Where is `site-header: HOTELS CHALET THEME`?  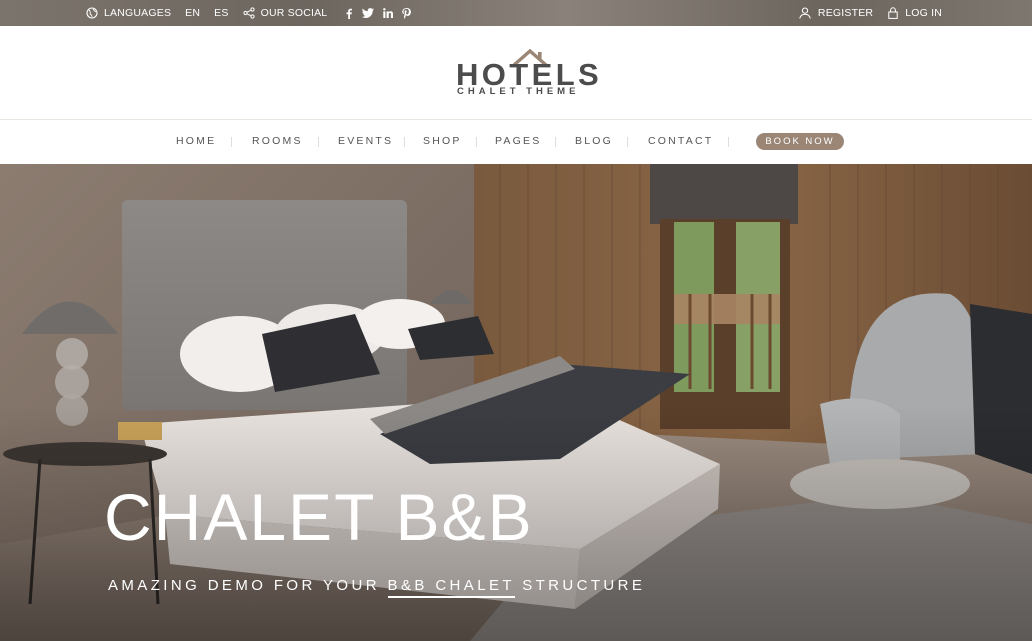
site-header: HOTELS CHALET THEME is located at coordinates (516, 73).